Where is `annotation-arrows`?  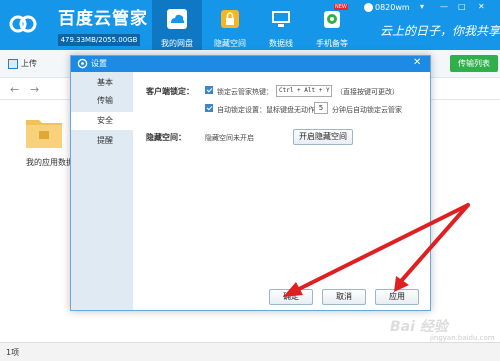
annotation-arrows is located at coordinates (376, 250).